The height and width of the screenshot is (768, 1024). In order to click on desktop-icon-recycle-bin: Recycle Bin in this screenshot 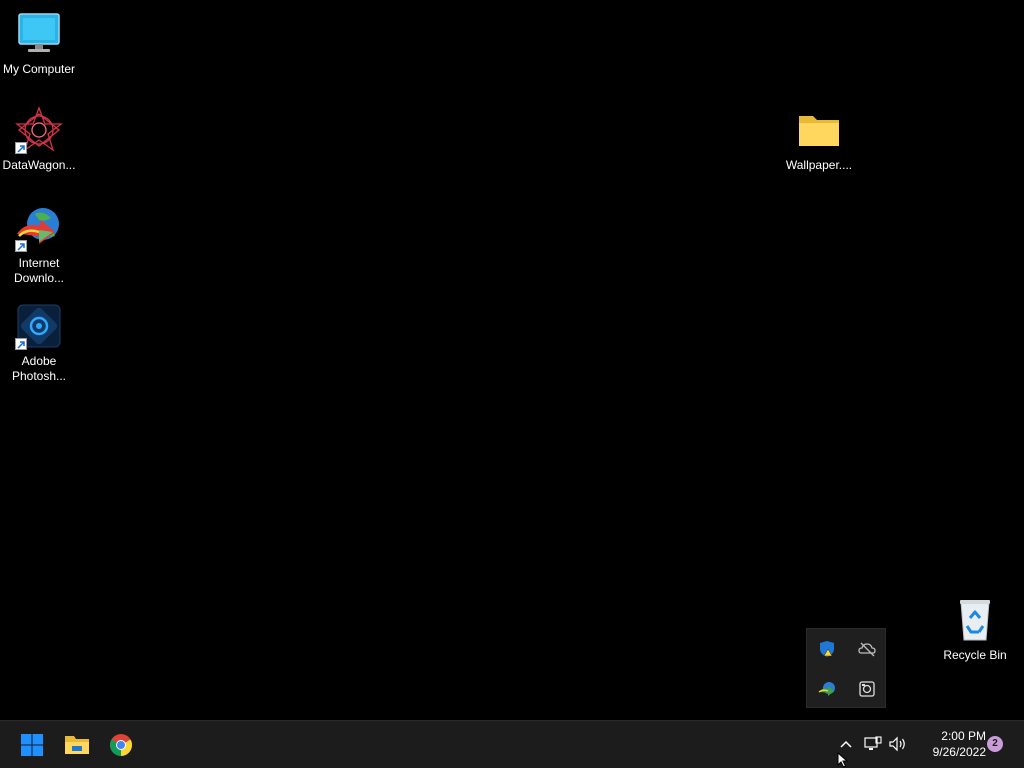, I will do `click(975, 629)`.